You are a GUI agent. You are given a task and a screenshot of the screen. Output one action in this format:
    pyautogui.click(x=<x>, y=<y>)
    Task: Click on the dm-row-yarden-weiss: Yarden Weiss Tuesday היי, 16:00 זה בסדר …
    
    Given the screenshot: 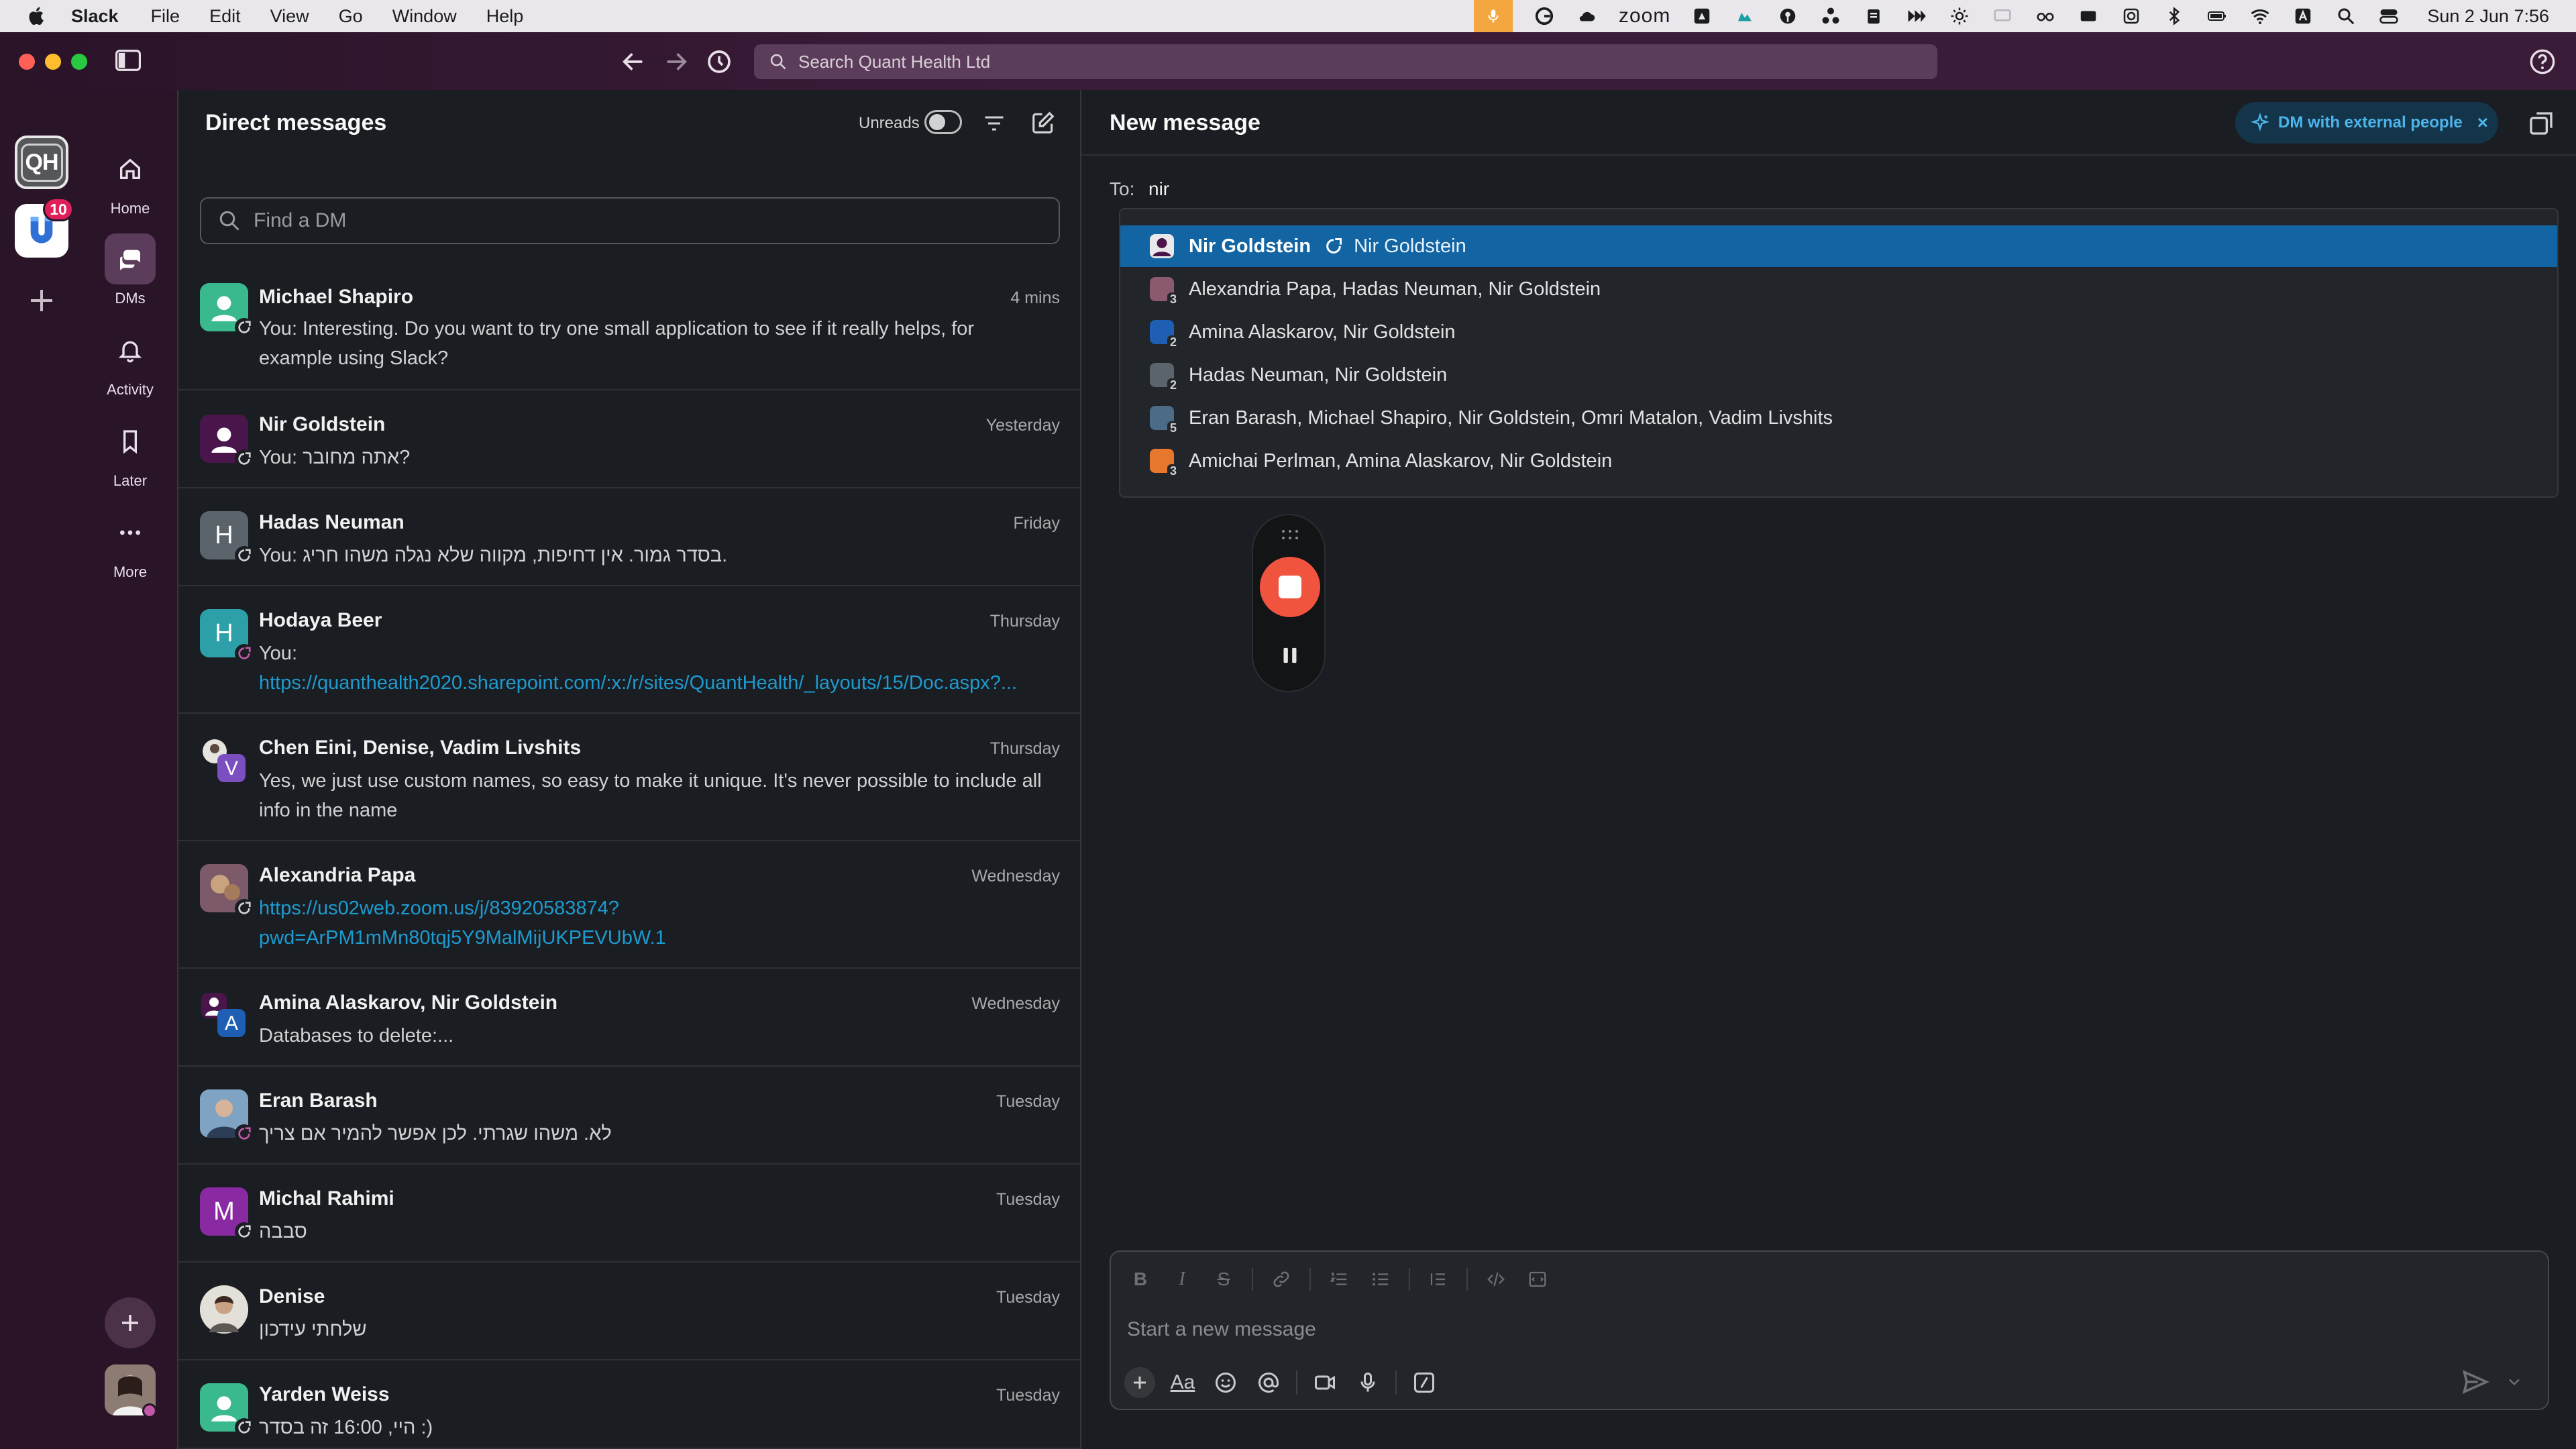 What is the action you would take?
    pyautogui.click(x=629, y=1404)
    